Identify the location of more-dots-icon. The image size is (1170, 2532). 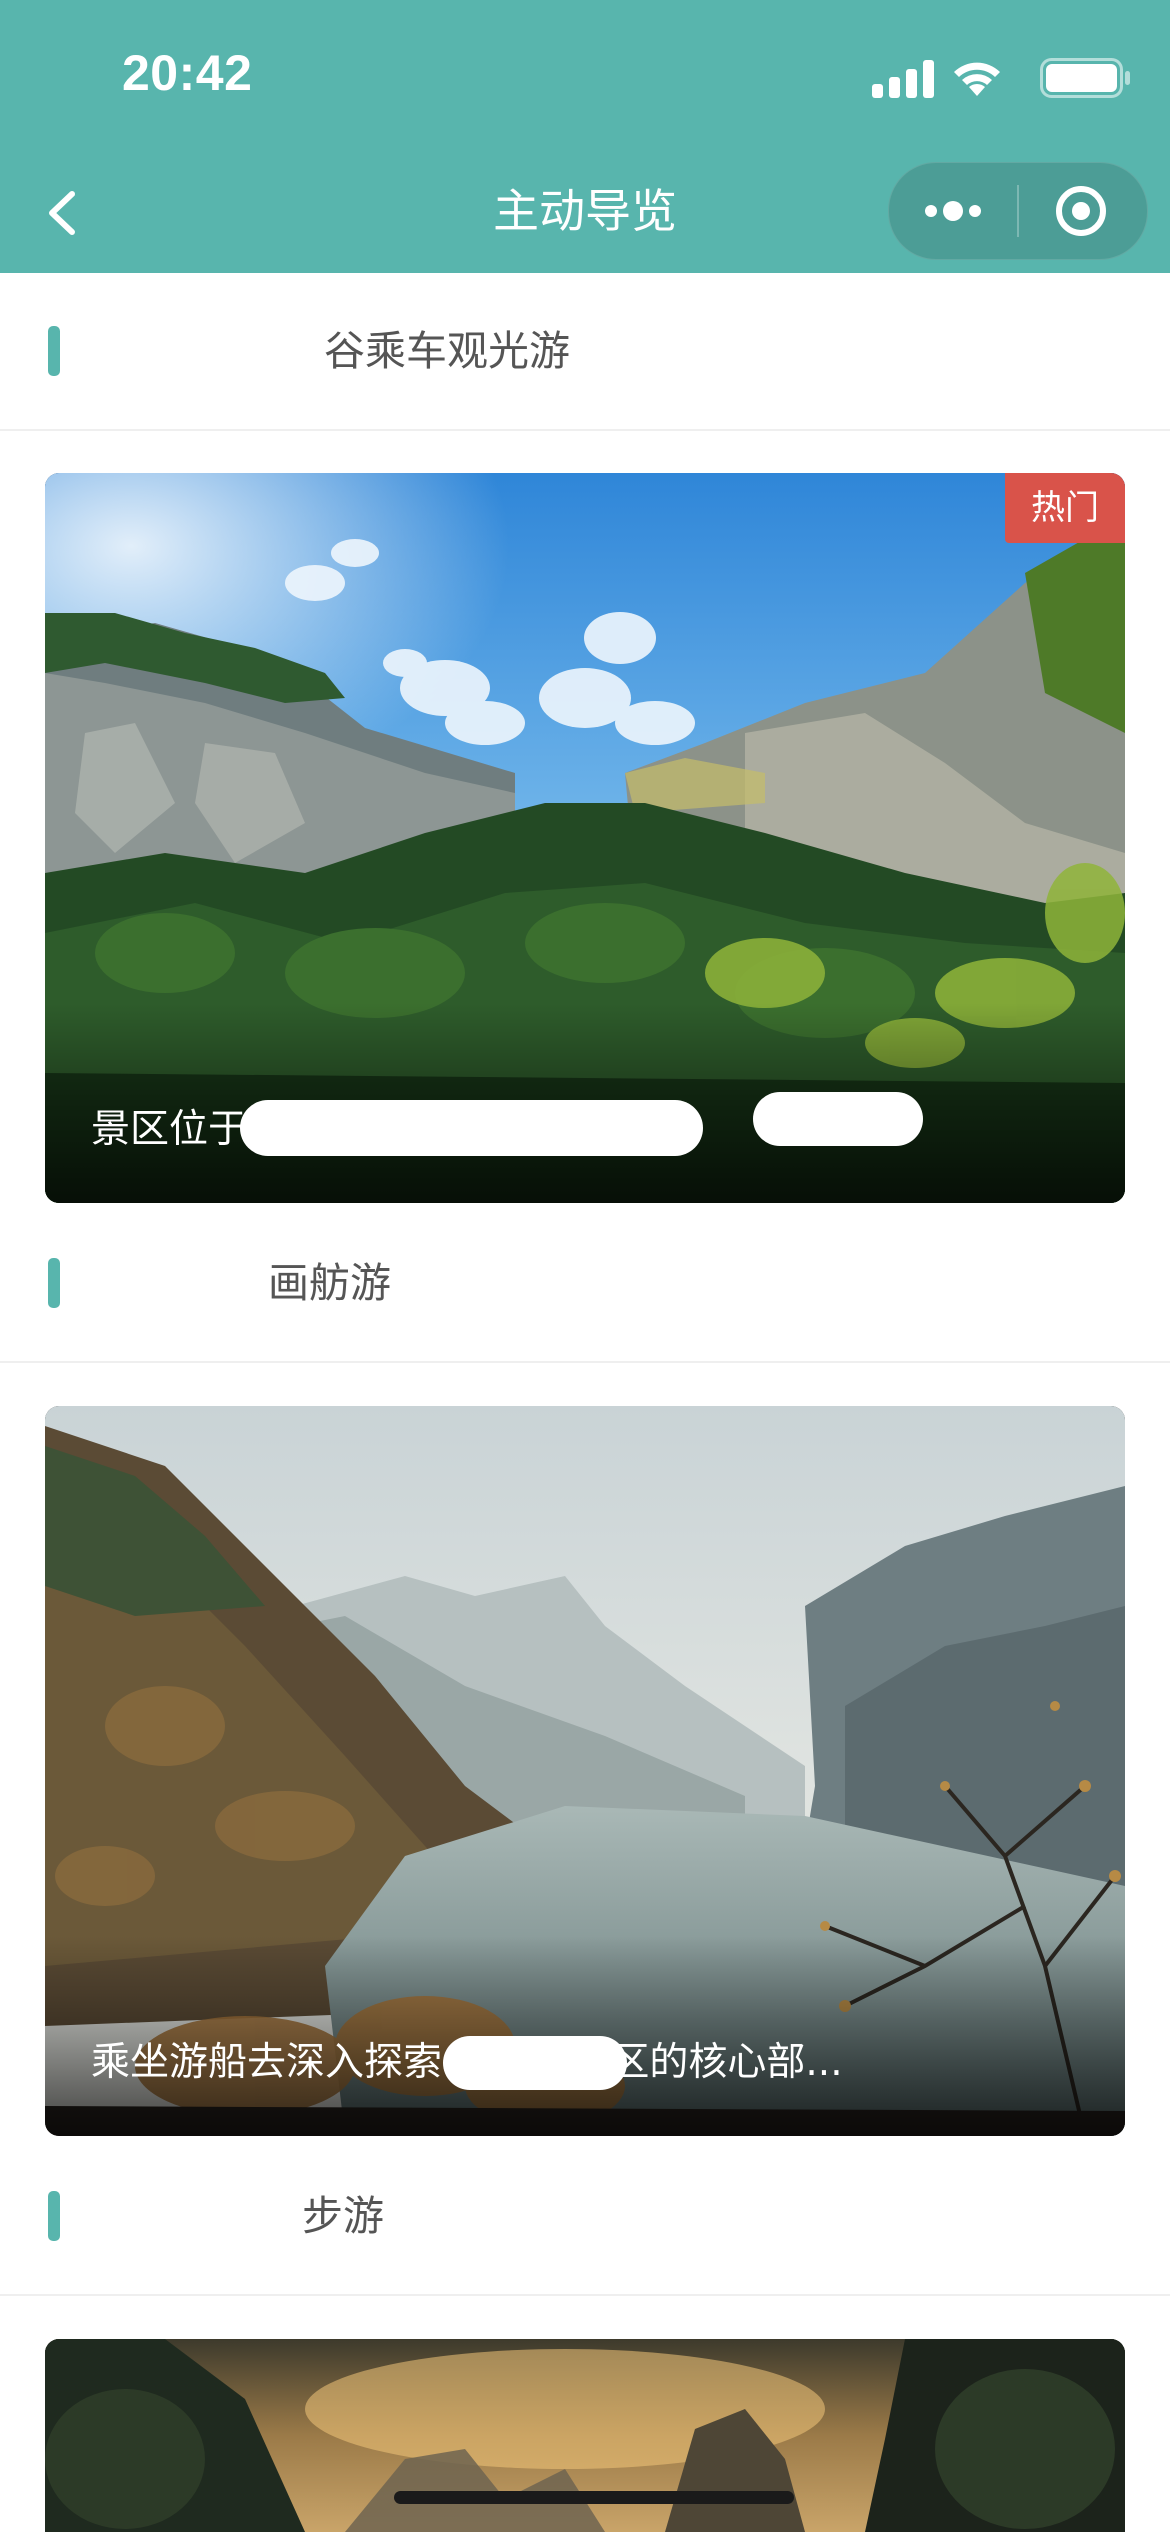
(953, 211).